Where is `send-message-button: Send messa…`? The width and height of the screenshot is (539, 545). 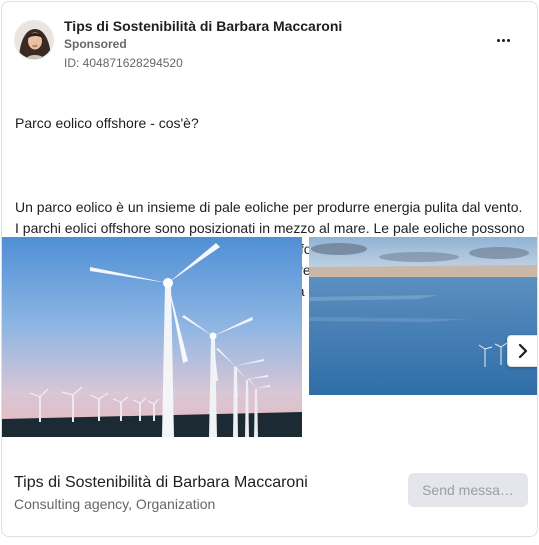
send-message-button: Send messa… is located at coordinates (468, 490).